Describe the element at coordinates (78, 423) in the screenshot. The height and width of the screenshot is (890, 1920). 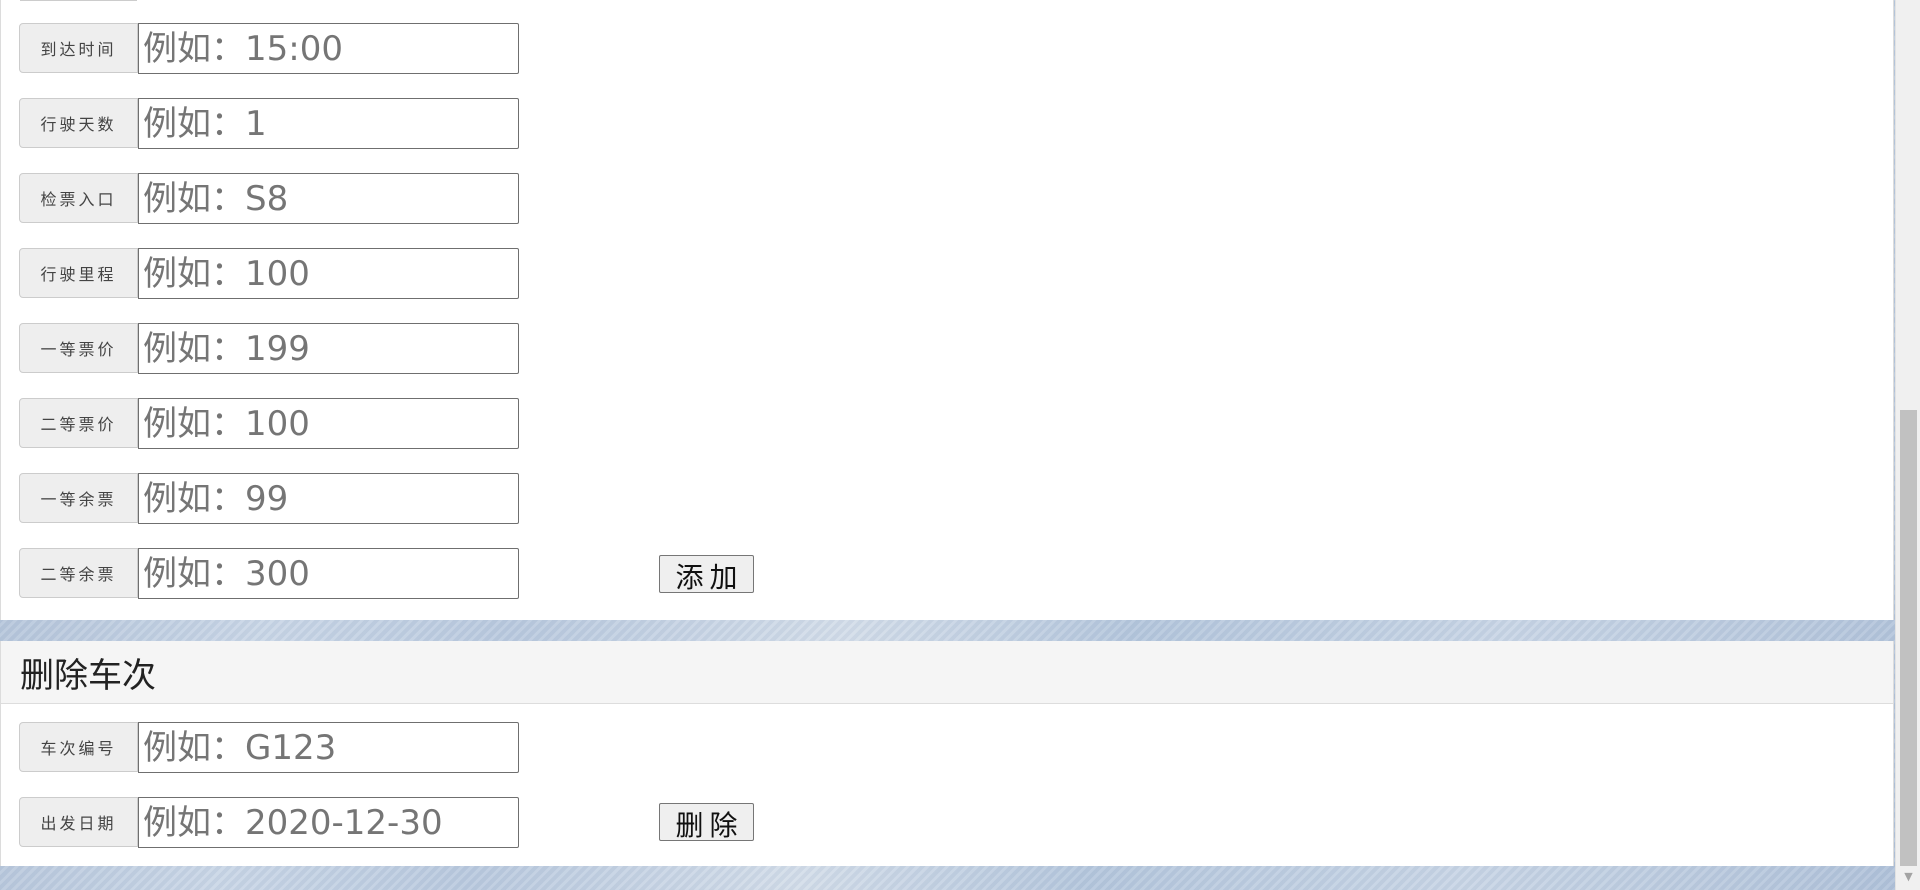
I see `field-label-second-class-price: 二等票价` at that location.